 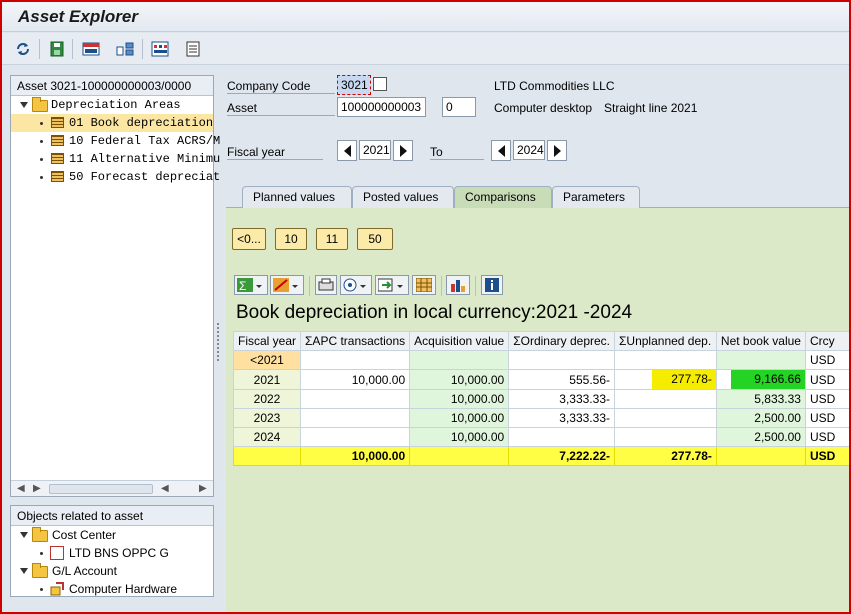 What do you see at coordinates (112, 105) in the screenshot?
I see `tree-node-depreciation-areas: Depreciation Areas` at bounding box center [112, 105].